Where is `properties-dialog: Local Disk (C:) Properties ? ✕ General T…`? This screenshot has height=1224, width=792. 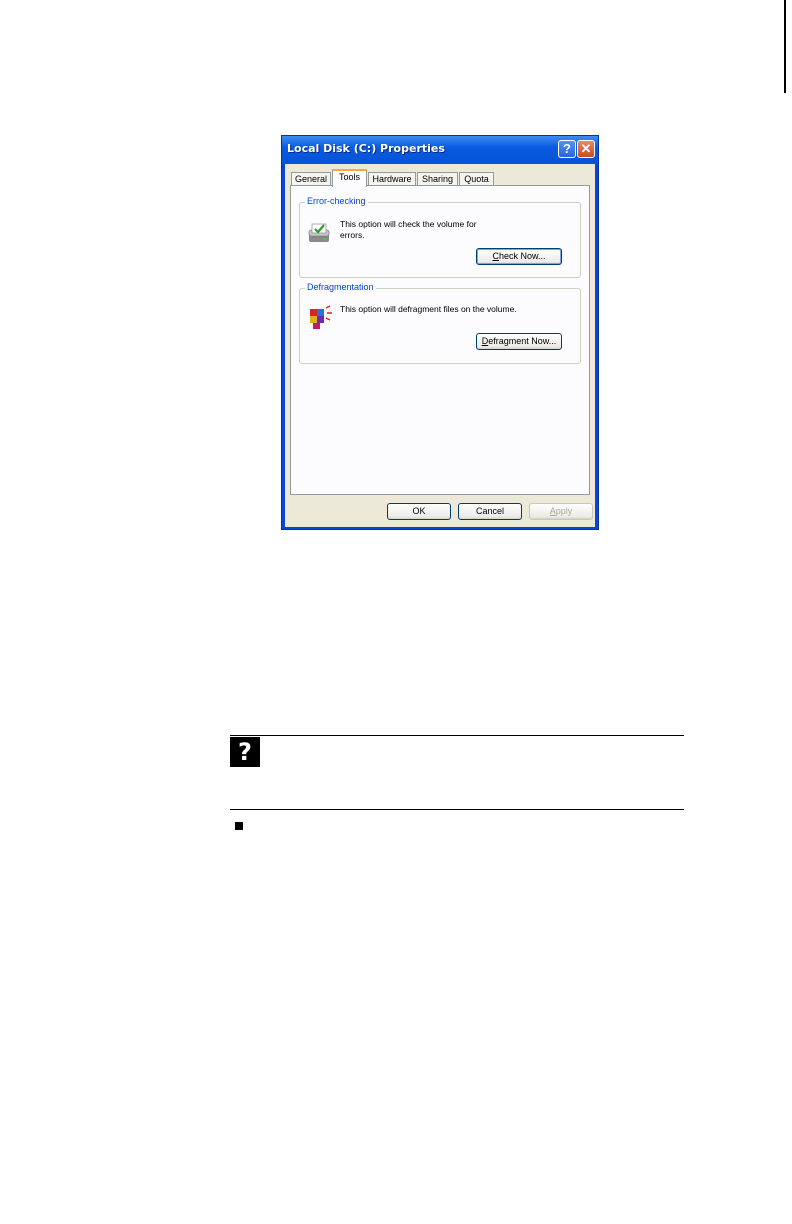 properties-dialog: Local Disk (C:) Properties ? ✕ General T… is located at coordinates (440, 332).